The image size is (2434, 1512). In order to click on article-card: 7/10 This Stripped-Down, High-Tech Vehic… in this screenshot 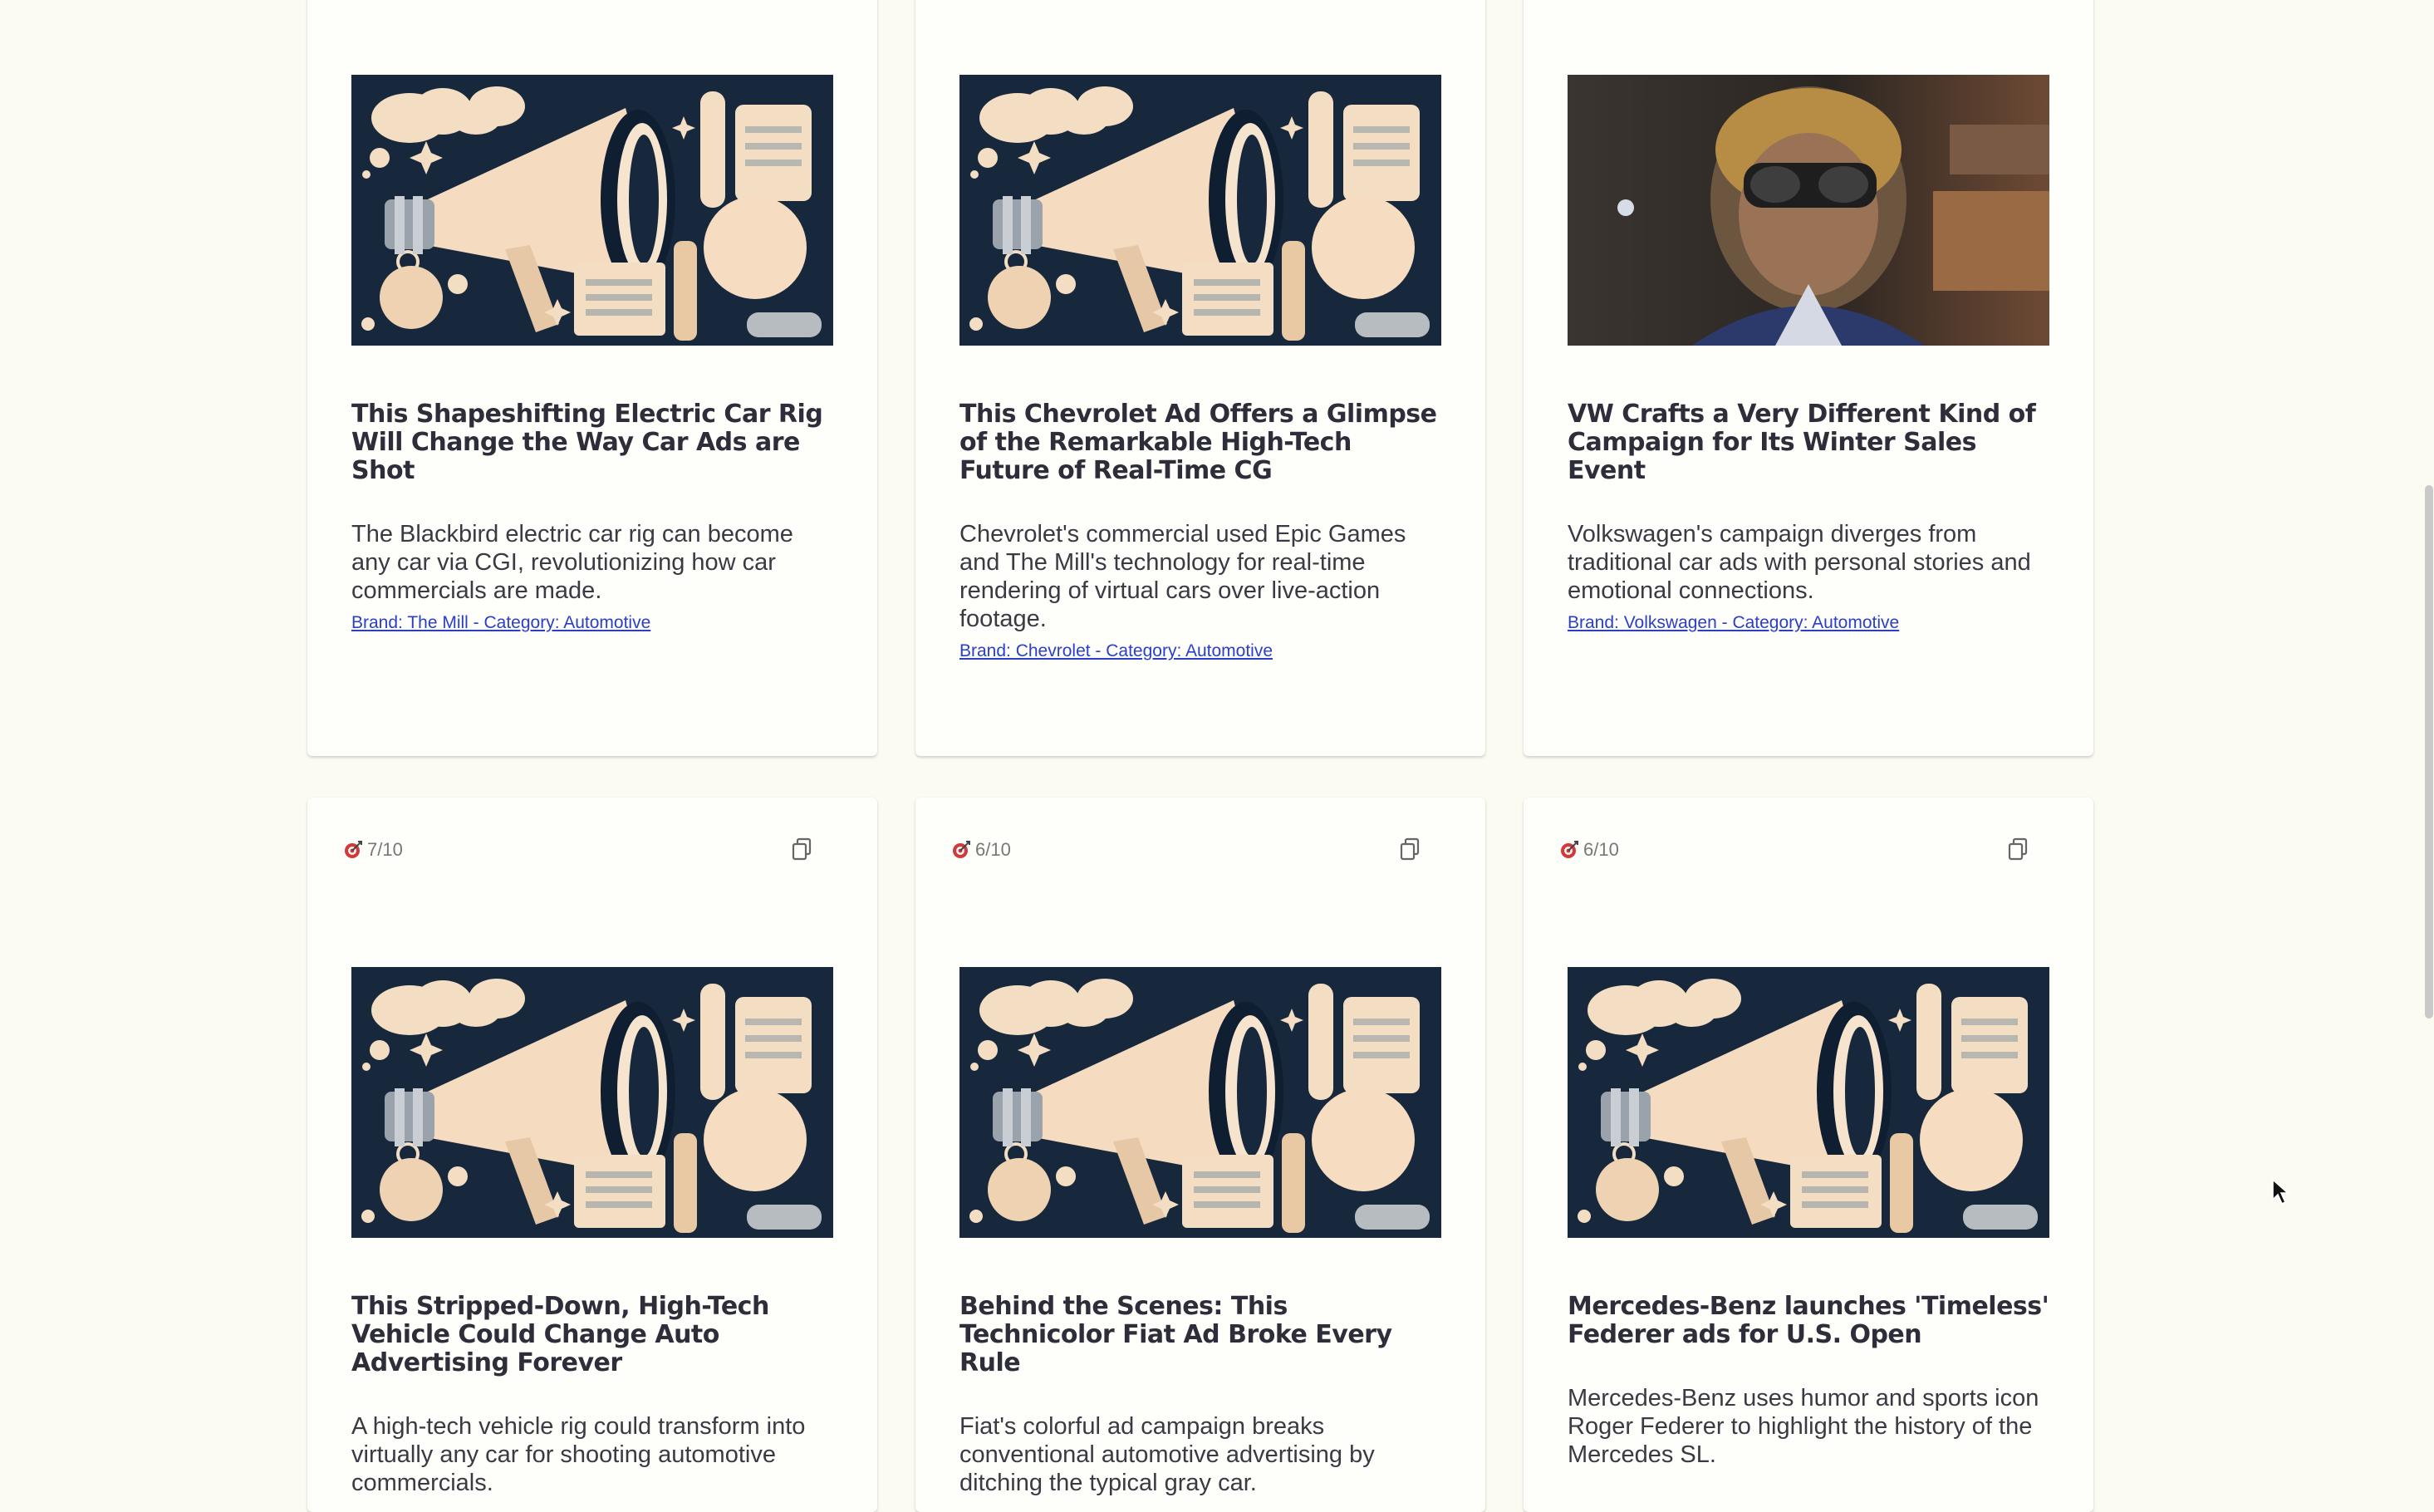, I will do `click(592, 1155)`.